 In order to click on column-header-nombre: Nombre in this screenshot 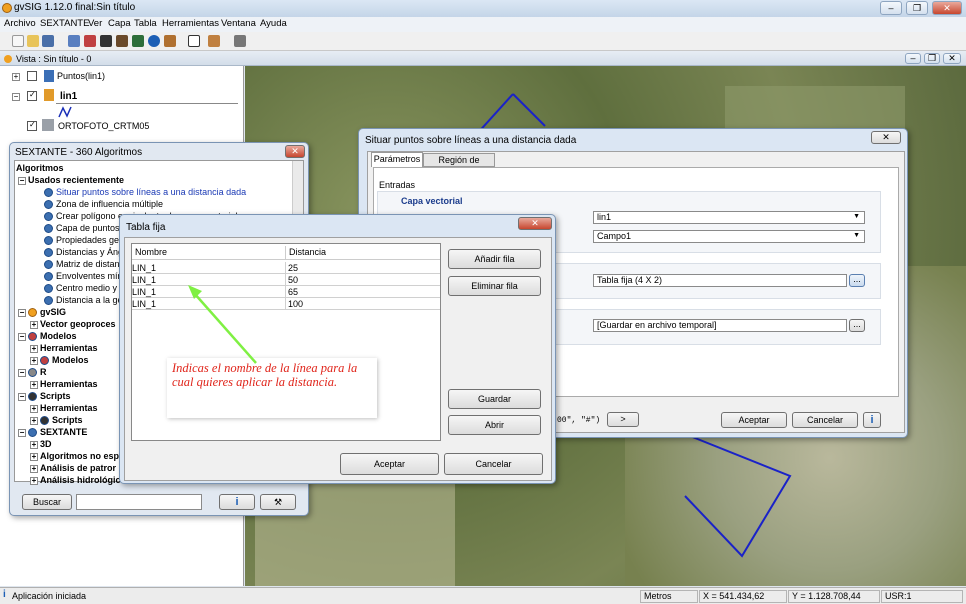, I will do `click(209, 253)`.